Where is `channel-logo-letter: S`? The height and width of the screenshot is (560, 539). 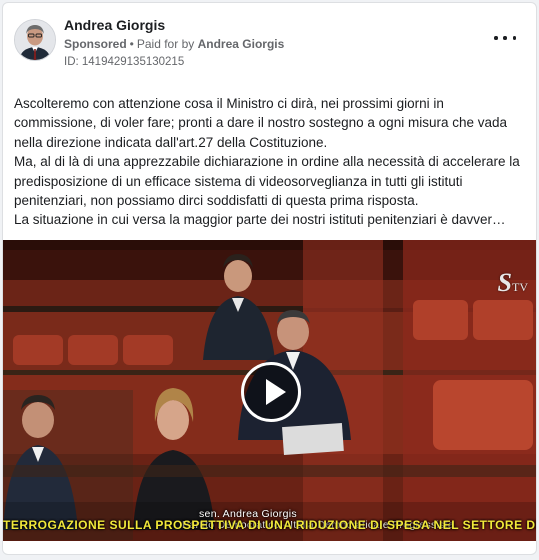
channel-logo-letter: S is located at coordinates (504, 282).